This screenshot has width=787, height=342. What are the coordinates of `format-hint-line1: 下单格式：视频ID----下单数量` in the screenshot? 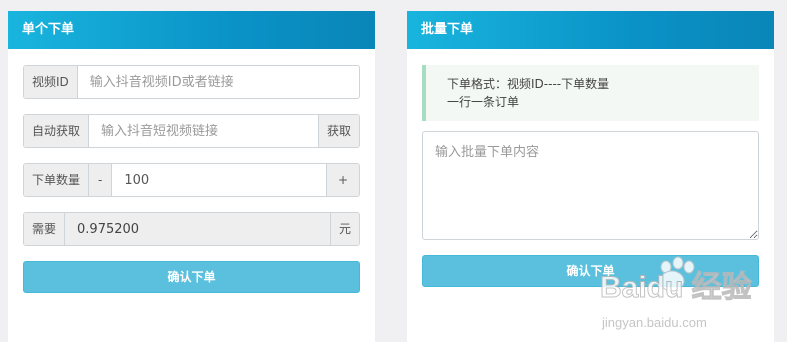 It's located at (528, 84).